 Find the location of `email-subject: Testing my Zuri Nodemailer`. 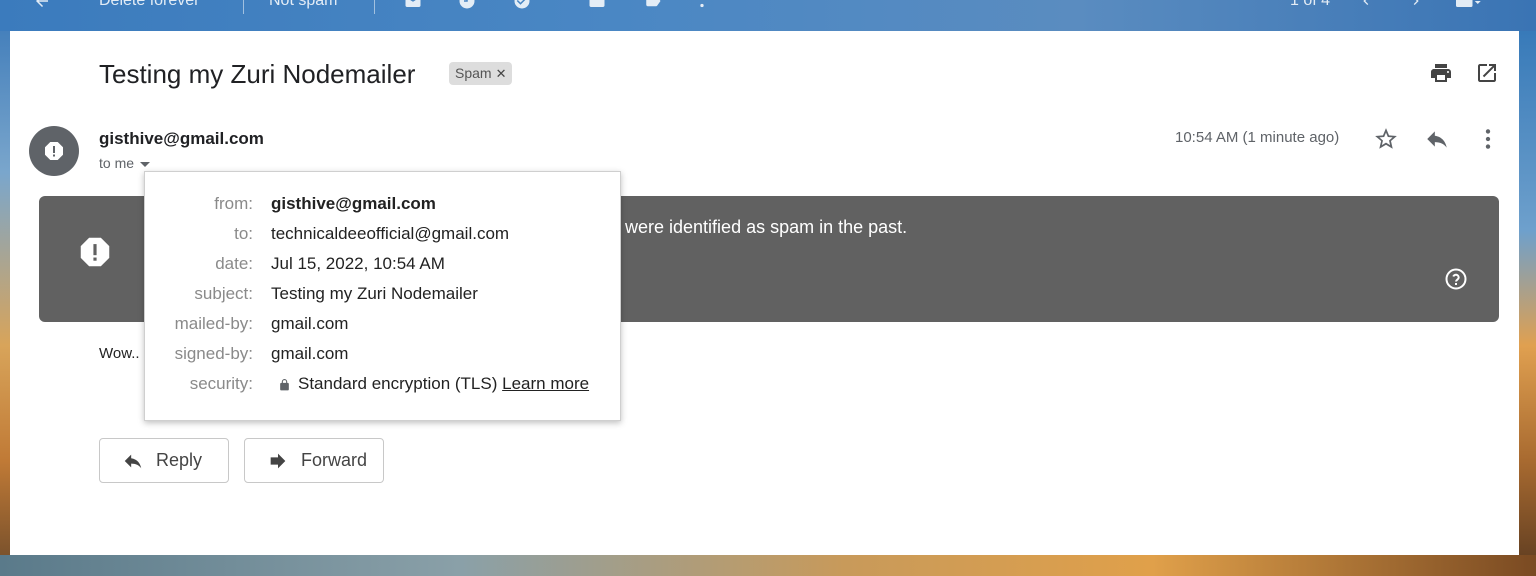

email-subject: Testing my Zuri Nodemailer is located at coordinates (257, 74).